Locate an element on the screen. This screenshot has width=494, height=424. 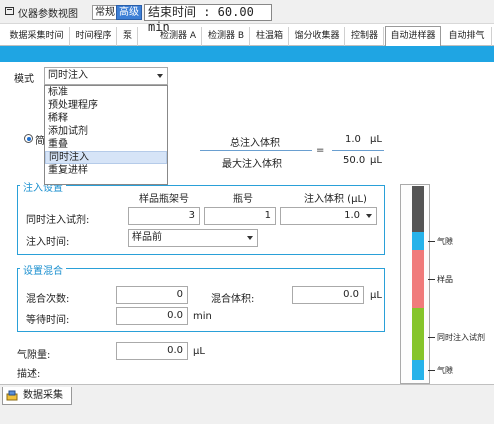
mode-label: 模式 is located at coordinates (24, 79).